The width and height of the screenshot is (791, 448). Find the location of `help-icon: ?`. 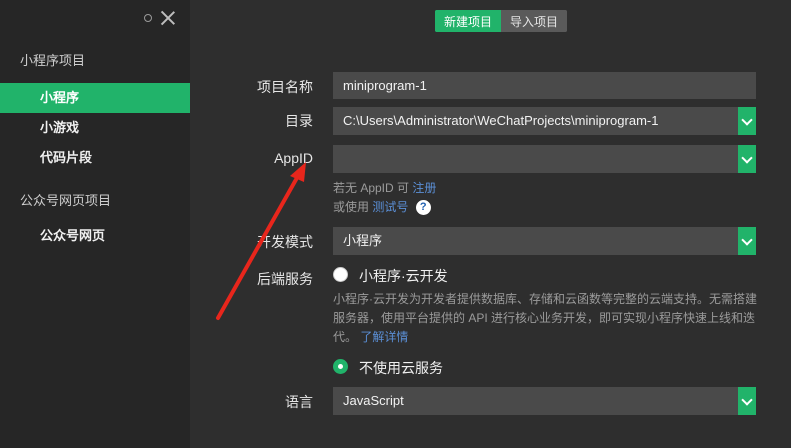

help-icon: ? is located at coordinates (423, 208).